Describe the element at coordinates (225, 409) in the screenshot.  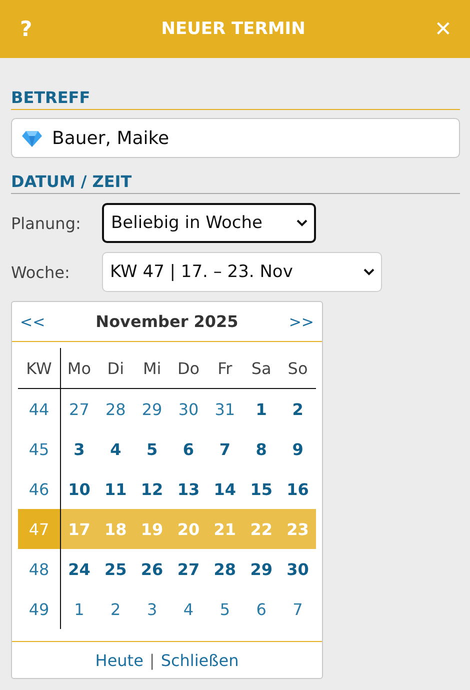
I see `calendar-day: 31` at that location.